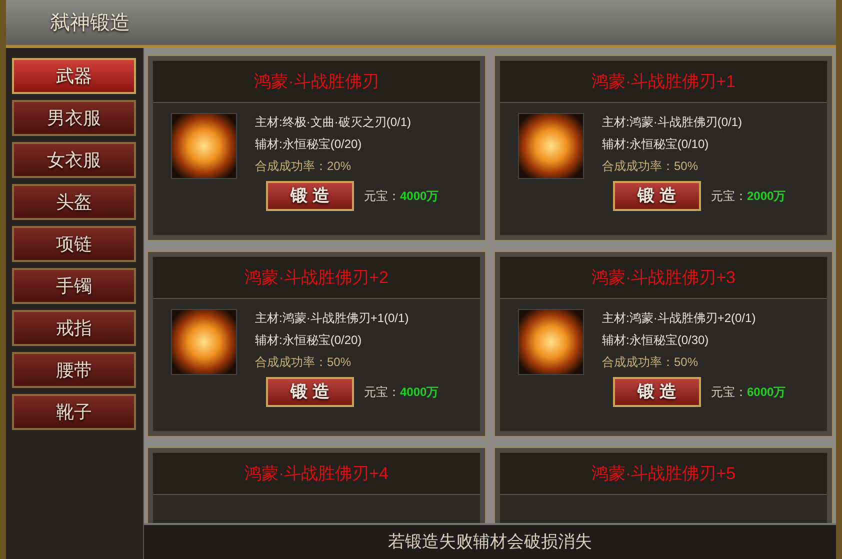  What do you see at coordinates (332, 318) in the screenshot?
I see `main-material-text: 主材:鸿蒙·斗战胜佛刃+1(0/1)` at bounding box center [332, 318].